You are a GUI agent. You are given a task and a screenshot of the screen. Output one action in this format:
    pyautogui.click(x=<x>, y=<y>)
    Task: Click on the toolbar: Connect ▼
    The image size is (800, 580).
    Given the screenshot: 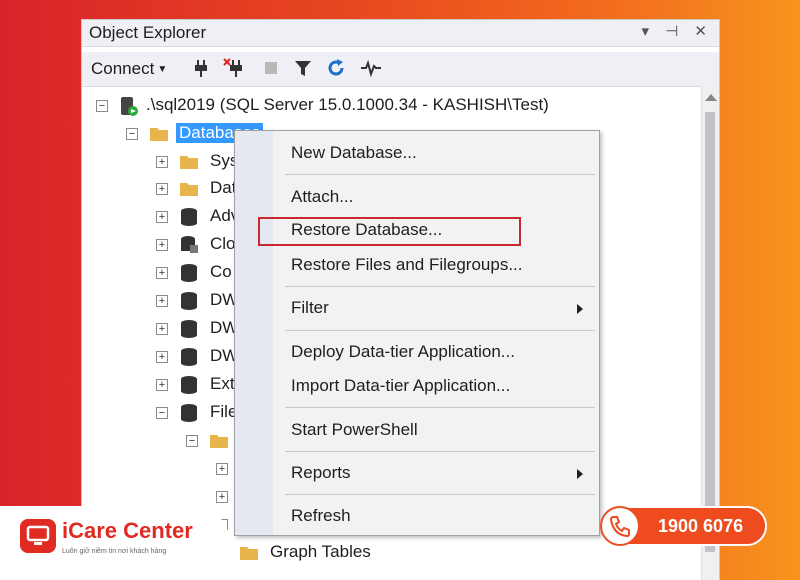 What is the action you would take?
    pyautogui.click(x=400, y=69)
    